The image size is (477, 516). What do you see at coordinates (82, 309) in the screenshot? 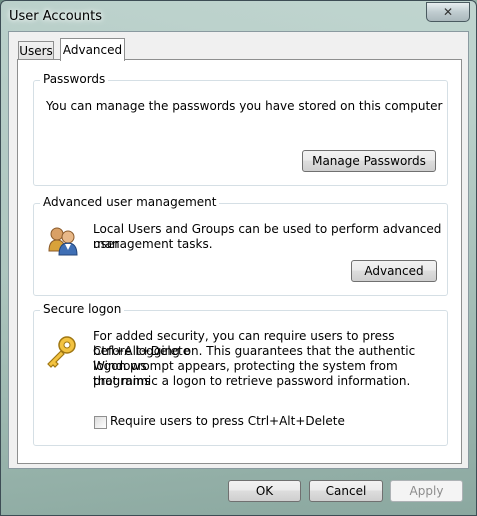
I see `secure-logon-legend: Secure logon` at bounding box center [82, 309].